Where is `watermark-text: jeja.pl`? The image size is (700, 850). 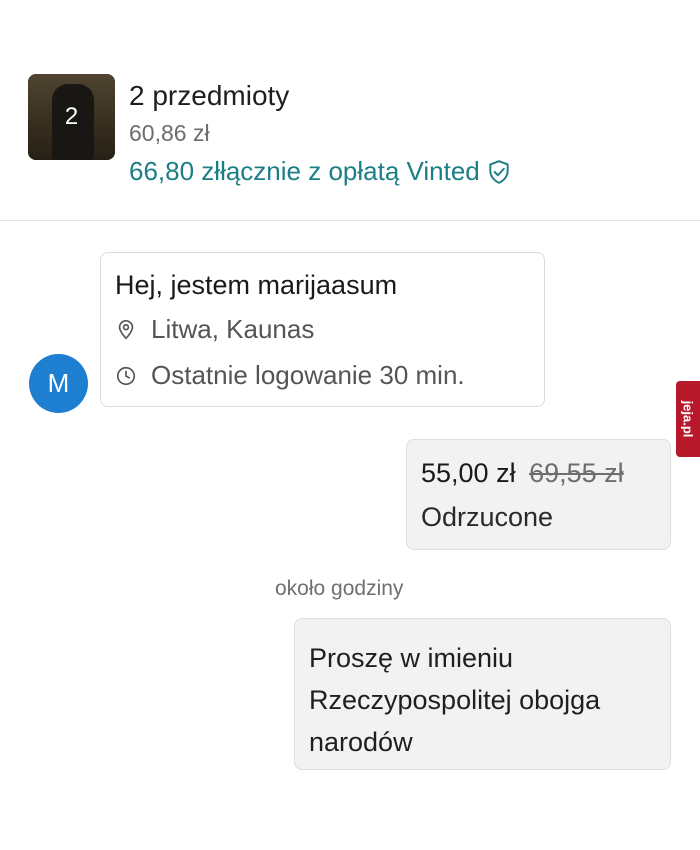
watermark-text: jeja.pl is located at coordinates (688, 419).